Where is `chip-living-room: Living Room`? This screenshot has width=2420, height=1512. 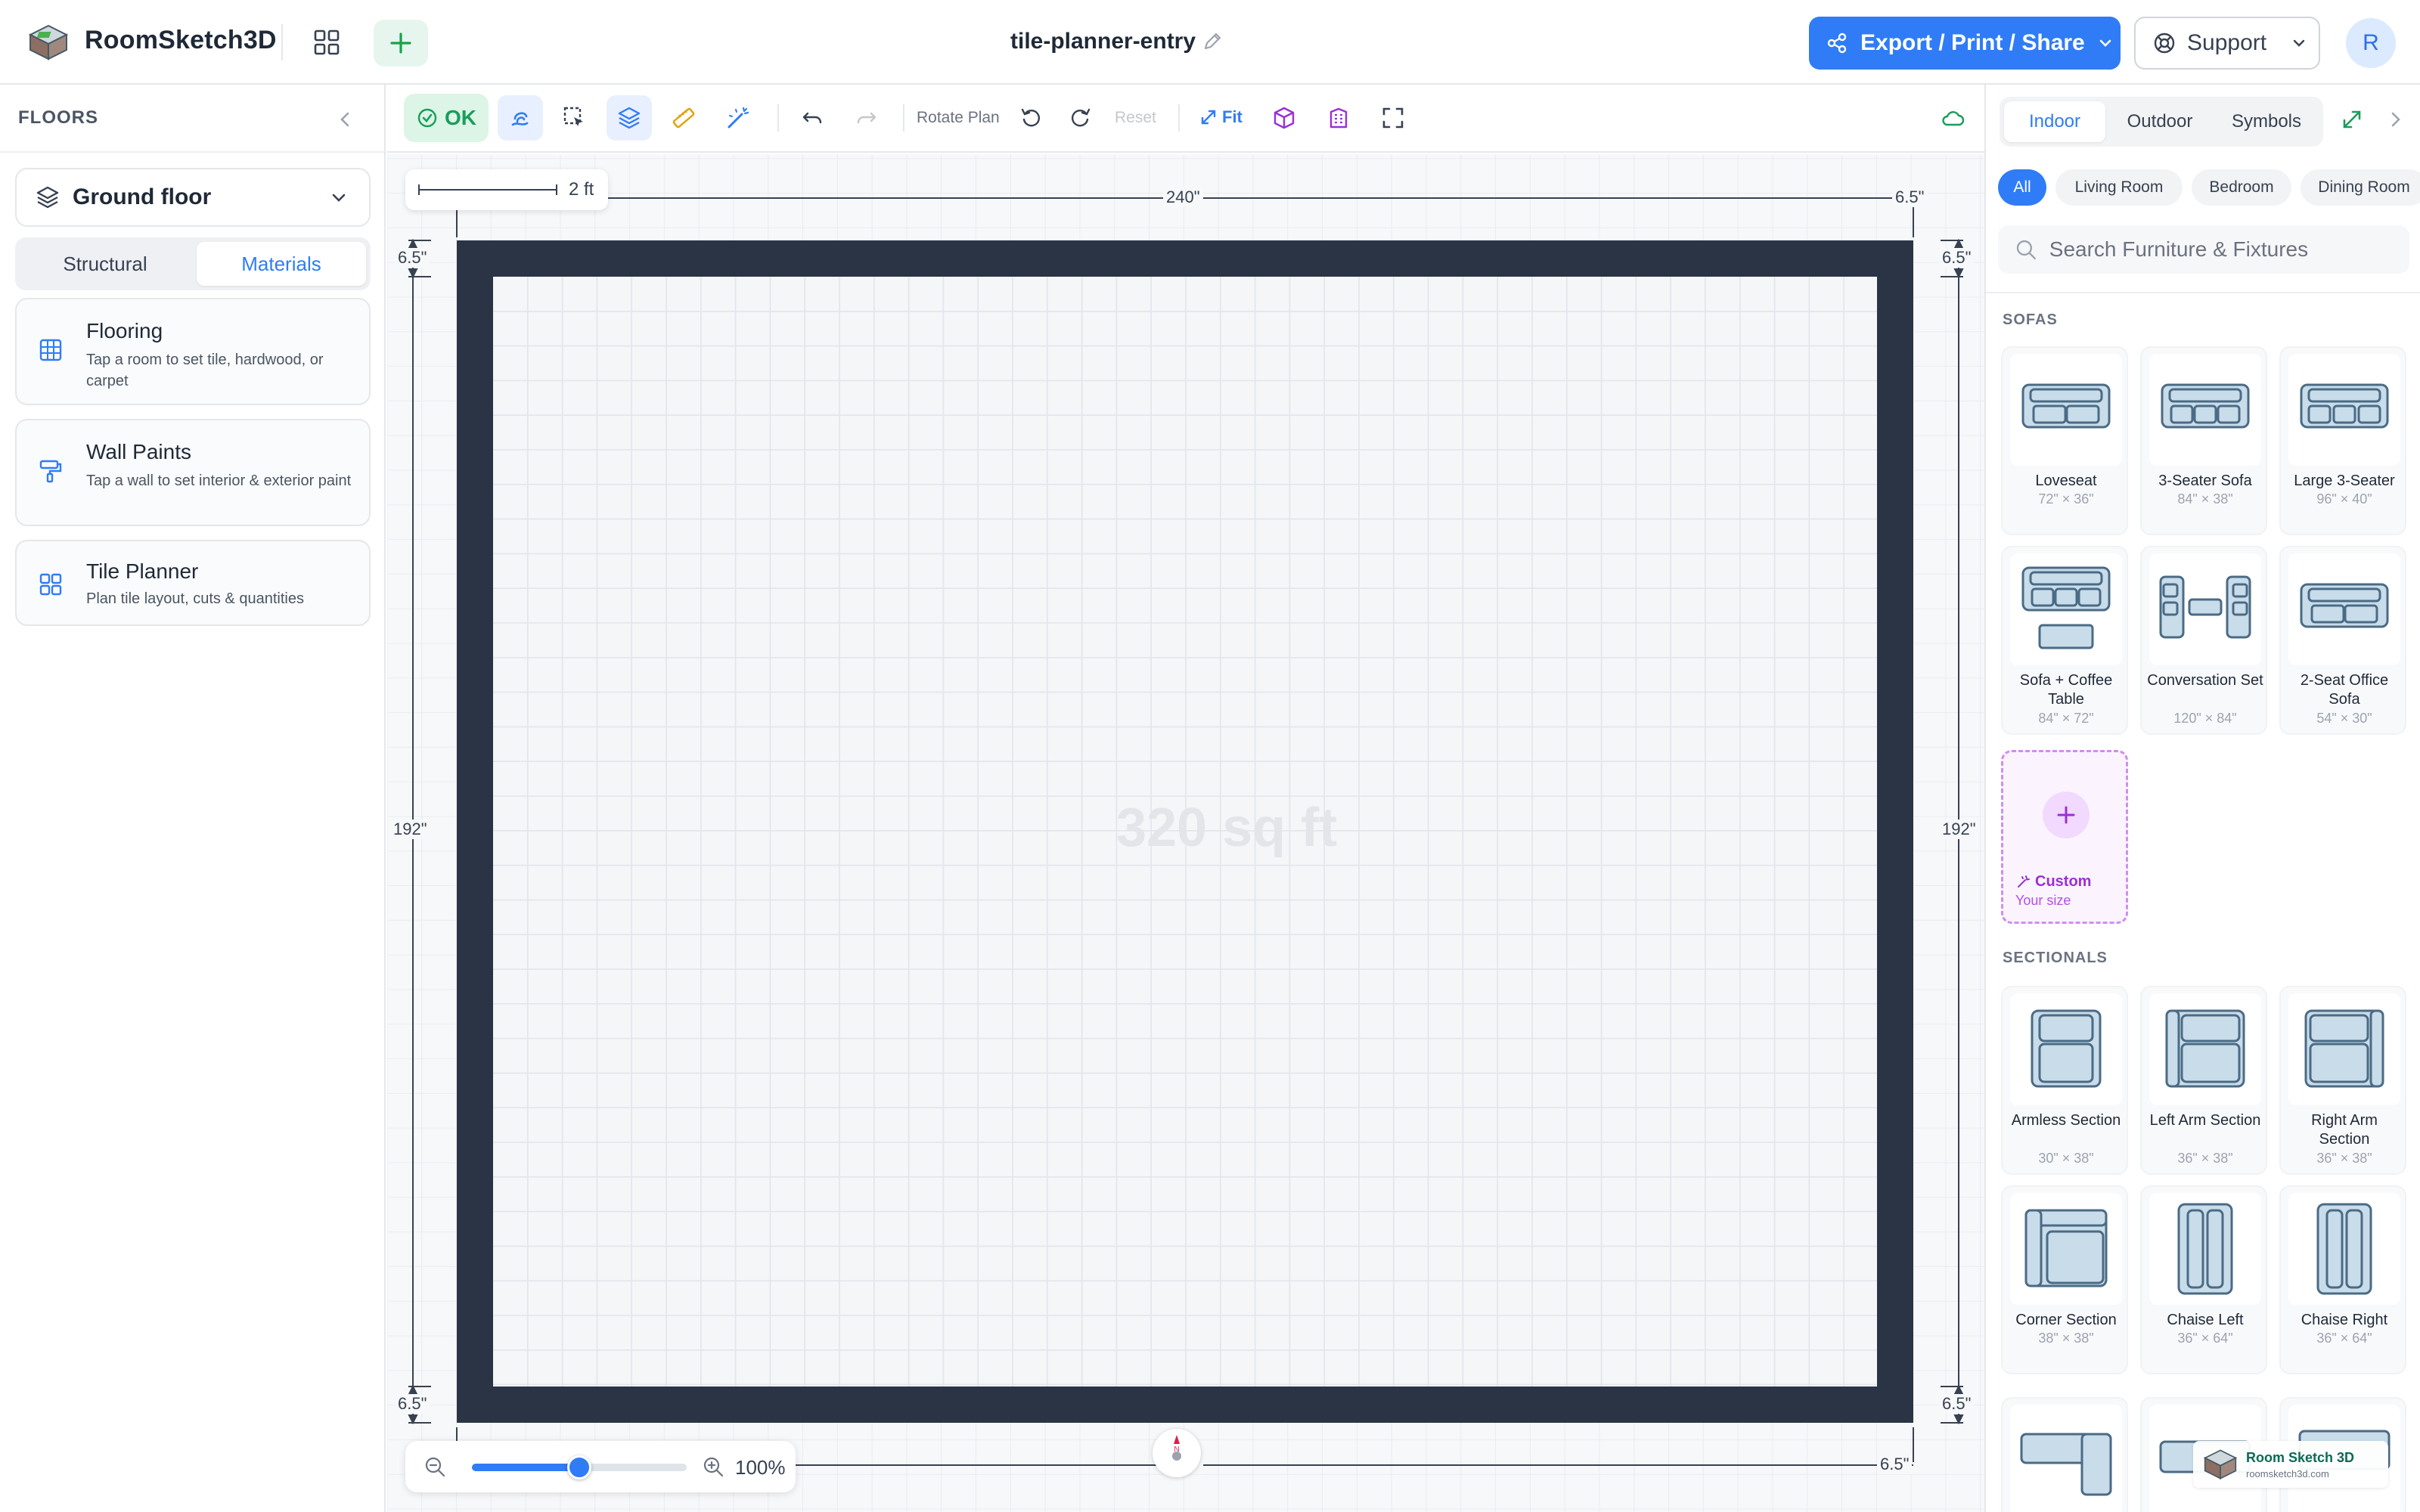 chip-living-room: Living Room is located at coordinates (2119, 187).